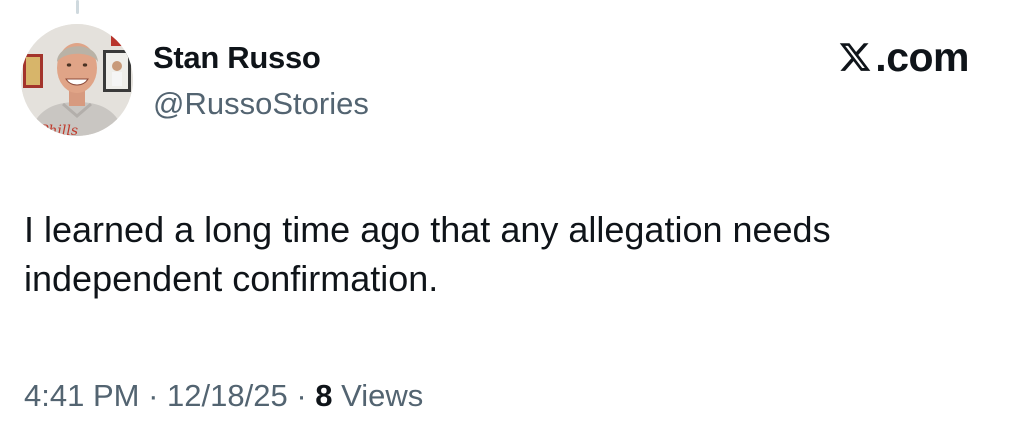 The height and width of the screenshot is (447, 1024). I want to click on tweet-time: 4:41 PM, so click(81, 395).